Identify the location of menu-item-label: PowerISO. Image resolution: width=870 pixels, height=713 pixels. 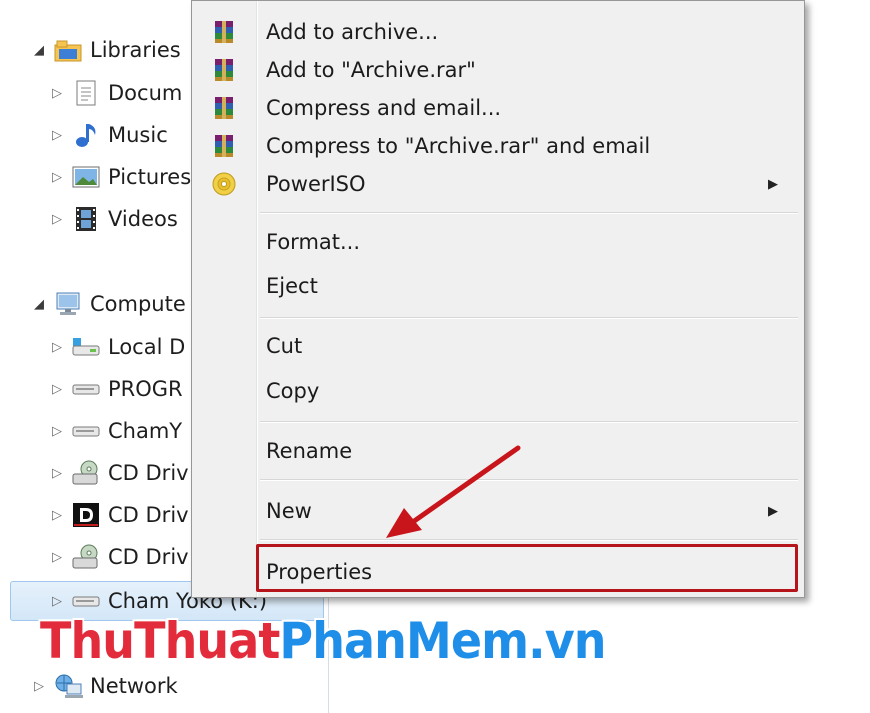
(316, 184).